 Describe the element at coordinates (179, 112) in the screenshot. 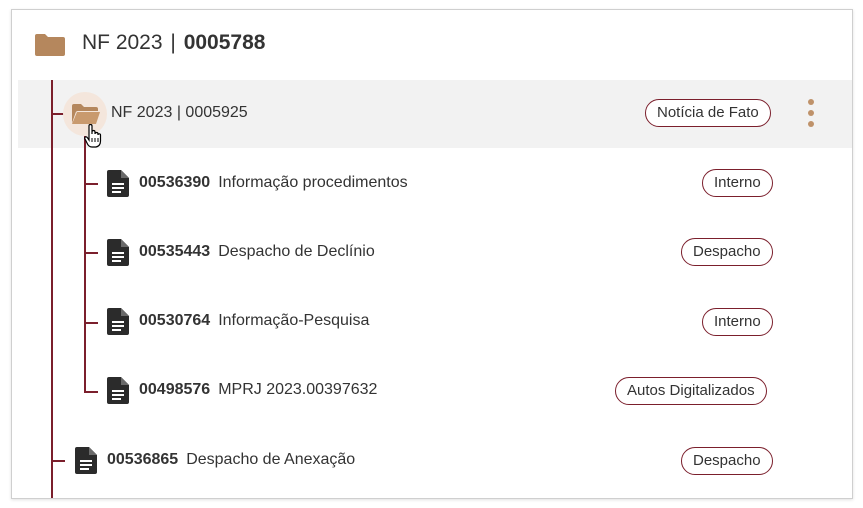

I see `sub-folder-title: NF 2023 | 0005925` at that location.